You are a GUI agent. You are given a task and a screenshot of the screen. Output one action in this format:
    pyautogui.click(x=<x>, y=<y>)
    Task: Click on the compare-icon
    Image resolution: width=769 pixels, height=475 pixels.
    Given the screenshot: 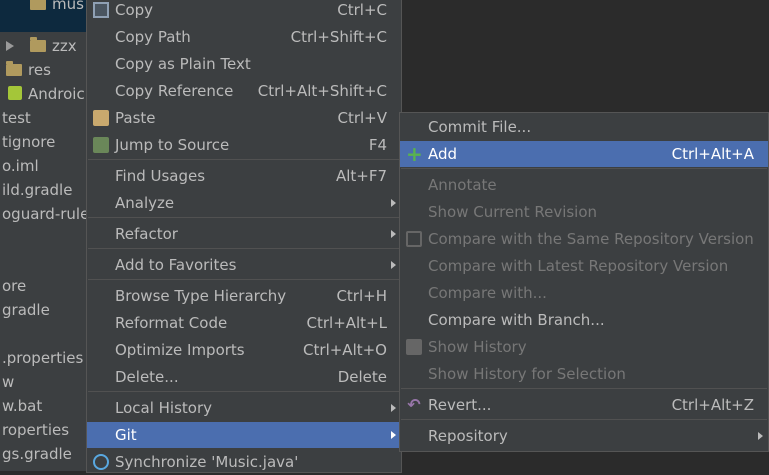 What is the action you would take?
    pyautogui.click(x=414, y=239)
    